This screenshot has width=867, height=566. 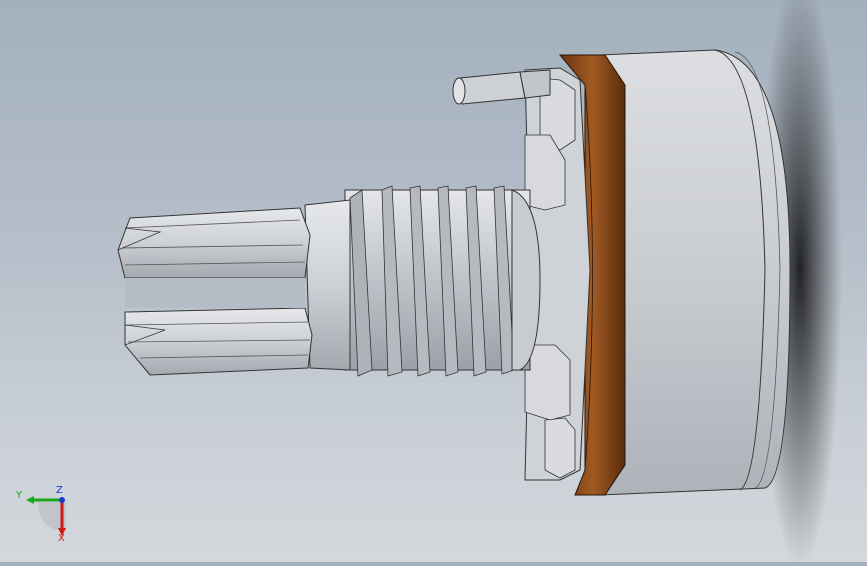 What do you see at coordinates (19, 495) in the screenshot?
I see `y-axis-label: Y` at bounding box center [19, 495].